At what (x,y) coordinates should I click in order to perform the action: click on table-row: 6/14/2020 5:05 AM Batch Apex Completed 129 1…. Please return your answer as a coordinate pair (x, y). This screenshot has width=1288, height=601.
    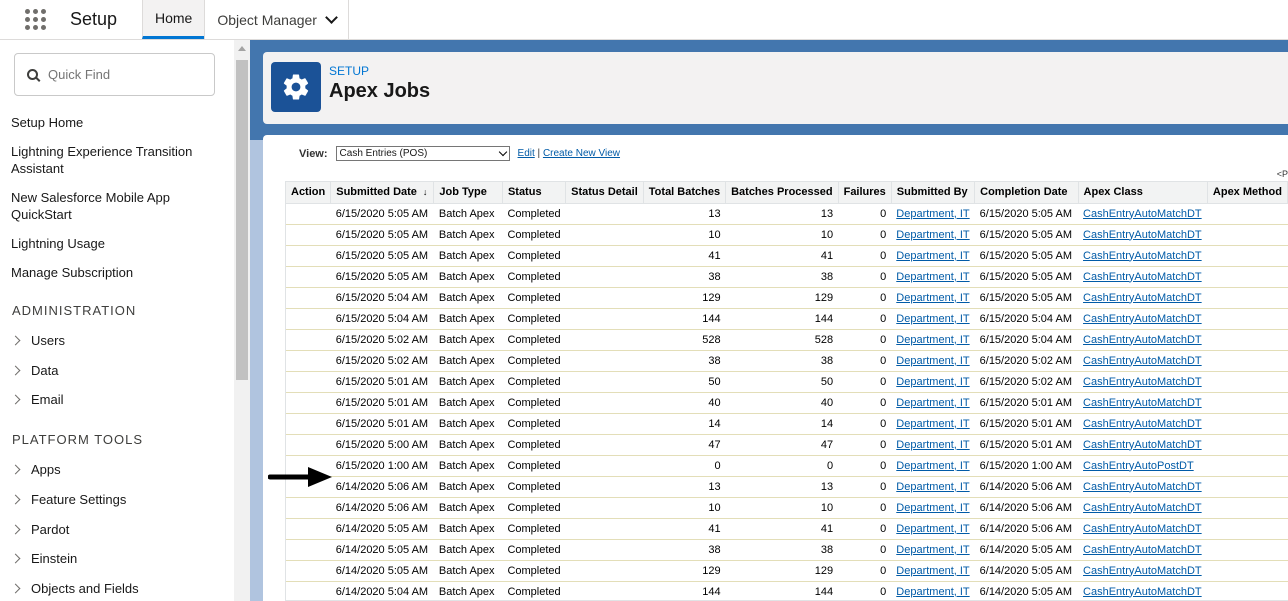
    Looking at the image, I should click on (787, 571).